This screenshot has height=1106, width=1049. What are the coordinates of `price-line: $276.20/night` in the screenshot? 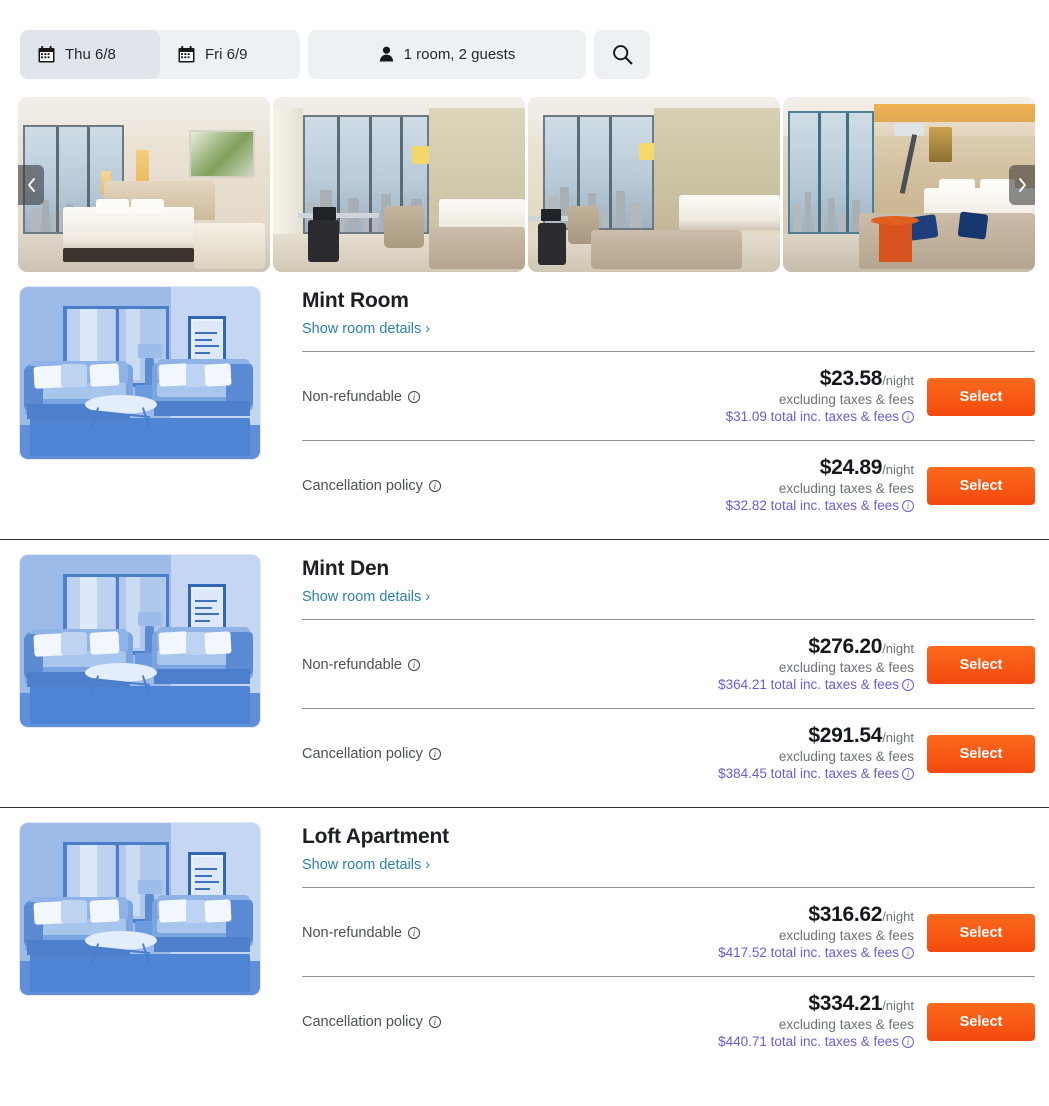 It's located at (816, 647).